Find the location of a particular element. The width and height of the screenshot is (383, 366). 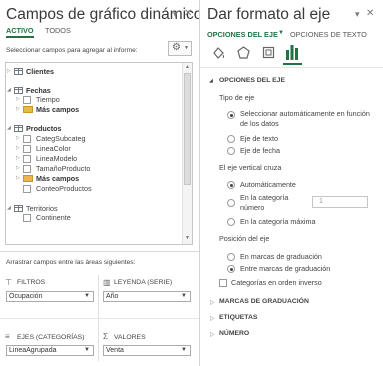

field-item: Territorios is located at coordinates (42, 208).